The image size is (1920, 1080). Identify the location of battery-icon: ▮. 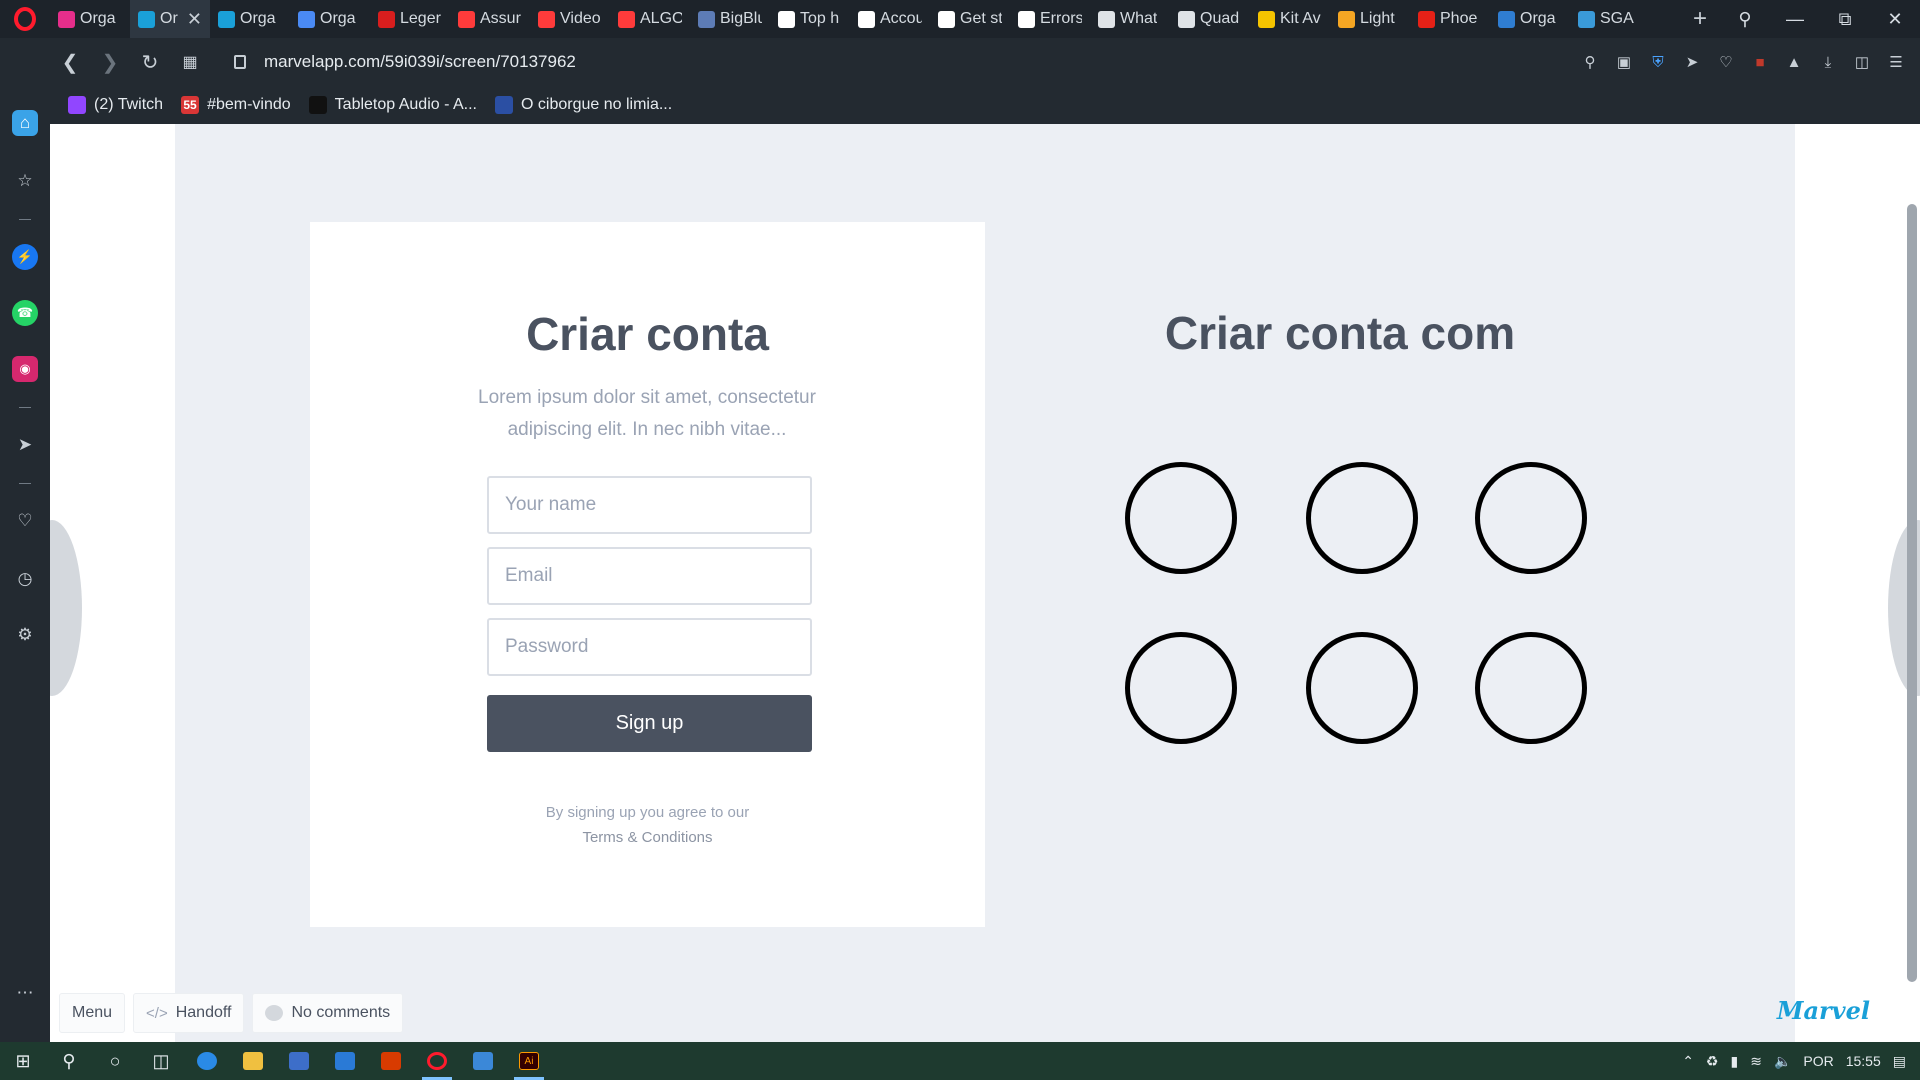
(1734, 1061).